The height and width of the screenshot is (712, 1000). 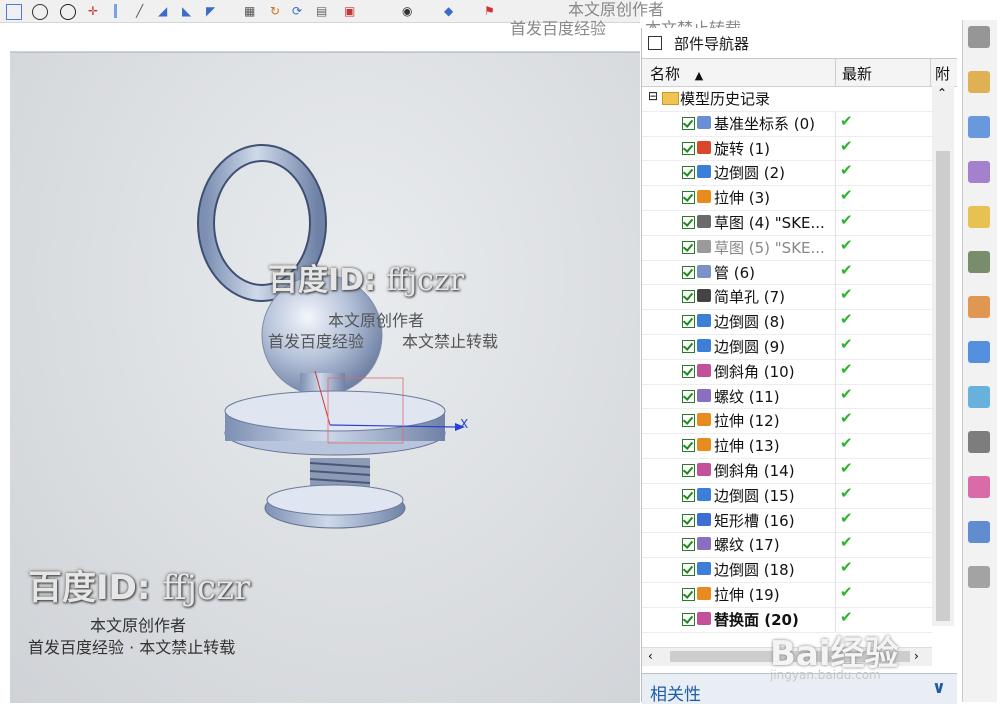 What do you see at coordinates (68, 12) in the screenshot?
I see `circle-snap-icon` at bounding box center [68, 12].